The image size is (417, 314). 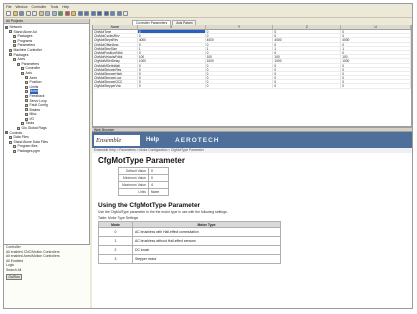 What do you see at coordinates (28, 13) in the screenshot?
I see `cut-icon` at bounding box center [28, 13].